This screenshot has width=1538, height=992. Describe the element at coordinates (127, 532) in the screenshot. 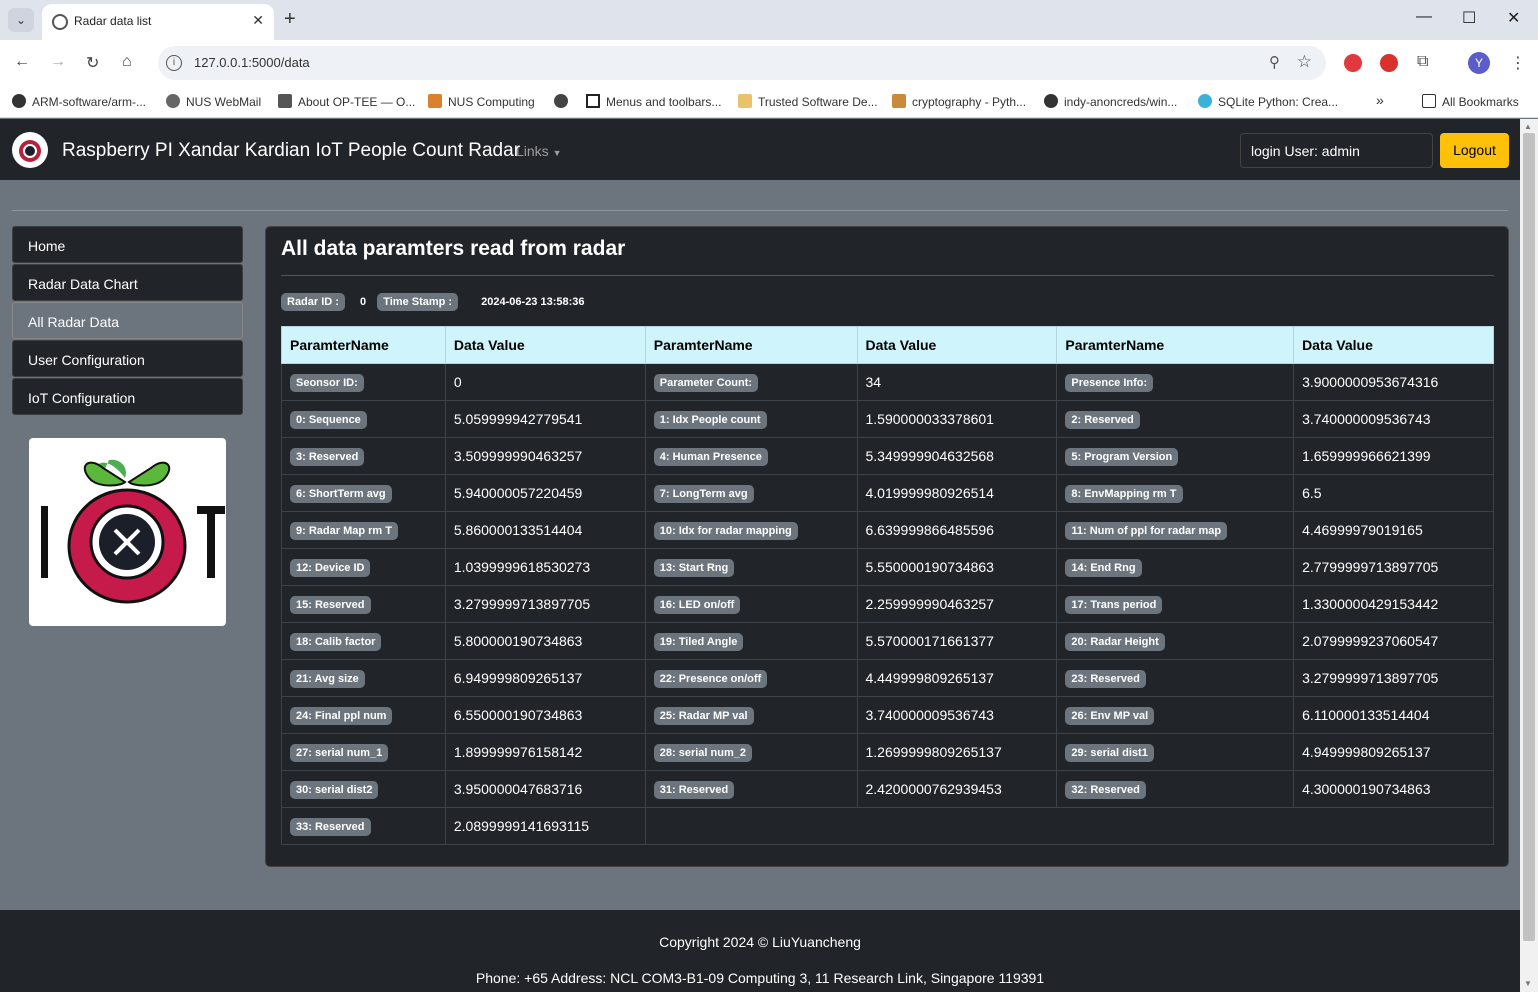

I see `iot-logo-card` at that location.